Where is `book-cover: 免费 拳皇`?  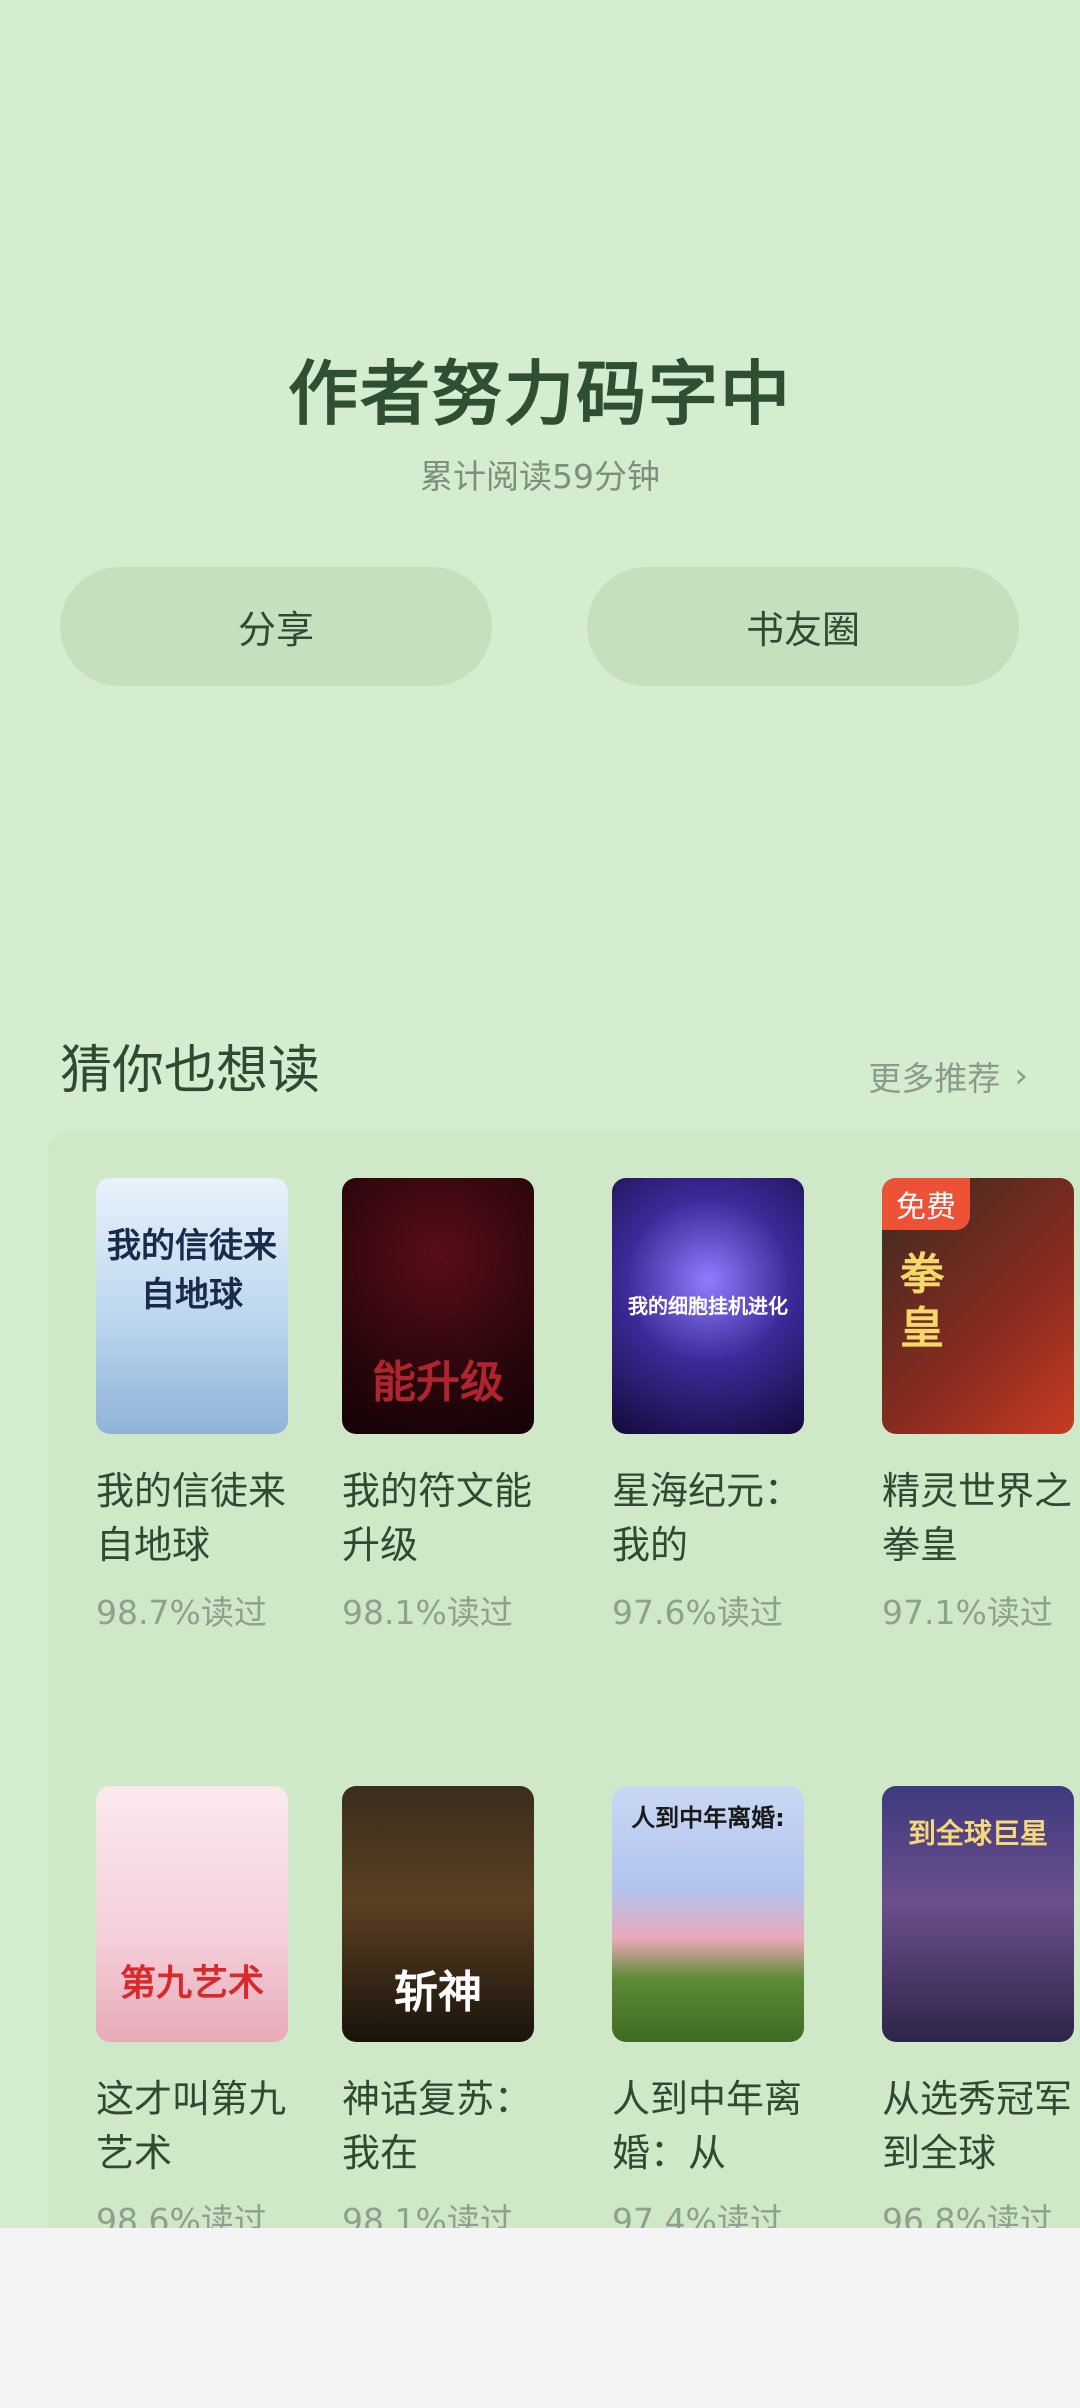 book-cover: 免费 拳皇 is located at coordinates (978, 1306).